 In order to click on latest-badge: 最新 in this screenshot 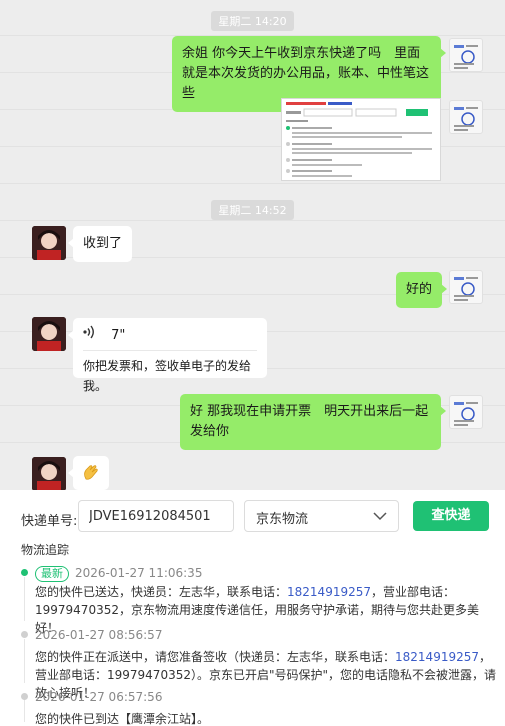, I will do `click(52, 574)`.